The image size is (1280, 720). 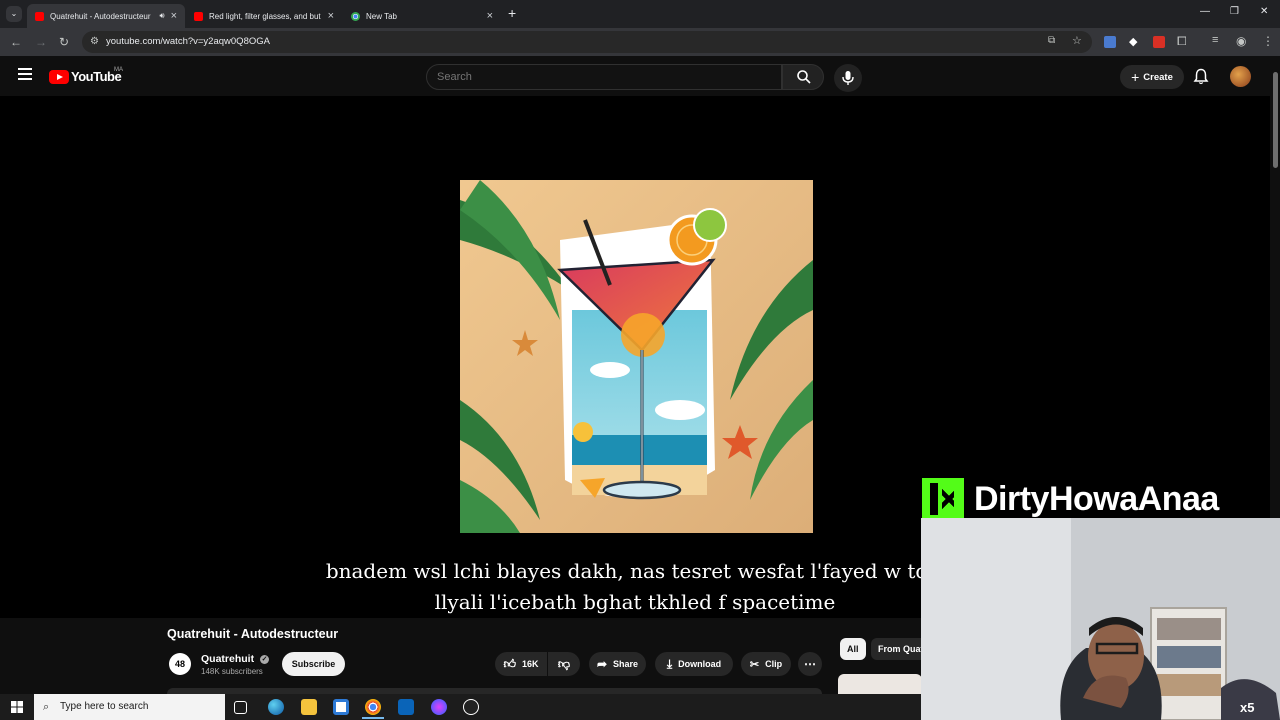 What do you see at coordinates (1201, 76) in the screenshot?
I see `notifications-bell-icon` at bounding box center [1201, 76].